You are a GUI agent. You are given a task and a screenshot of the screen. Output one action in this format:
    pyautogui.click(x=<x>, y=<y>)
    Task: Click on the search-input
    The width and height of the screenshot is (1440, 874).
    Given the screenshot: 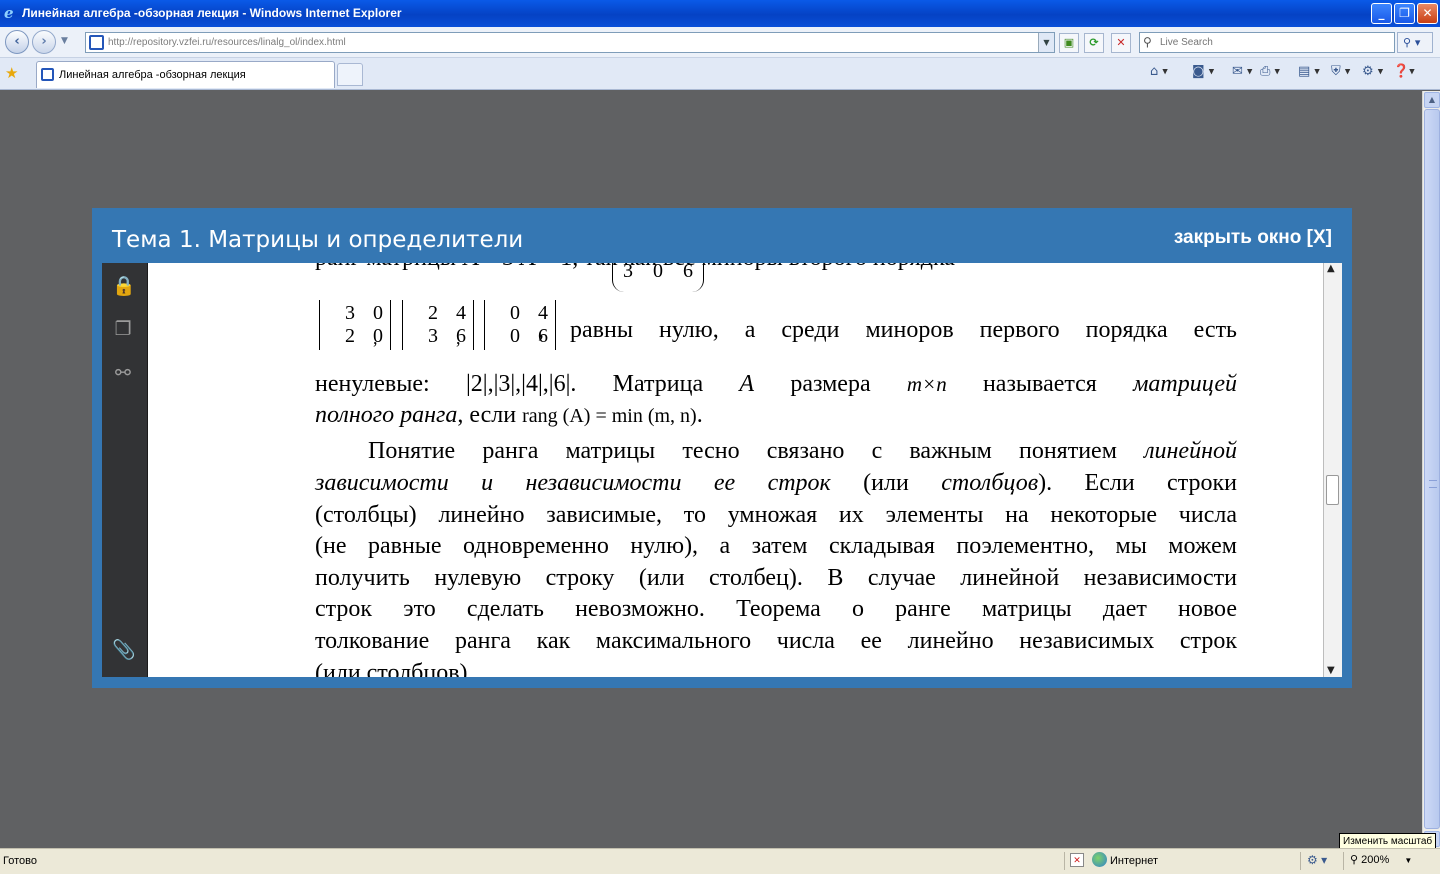 What is the action you would take?
    pyautogui.click(x=1275, y=42)
    